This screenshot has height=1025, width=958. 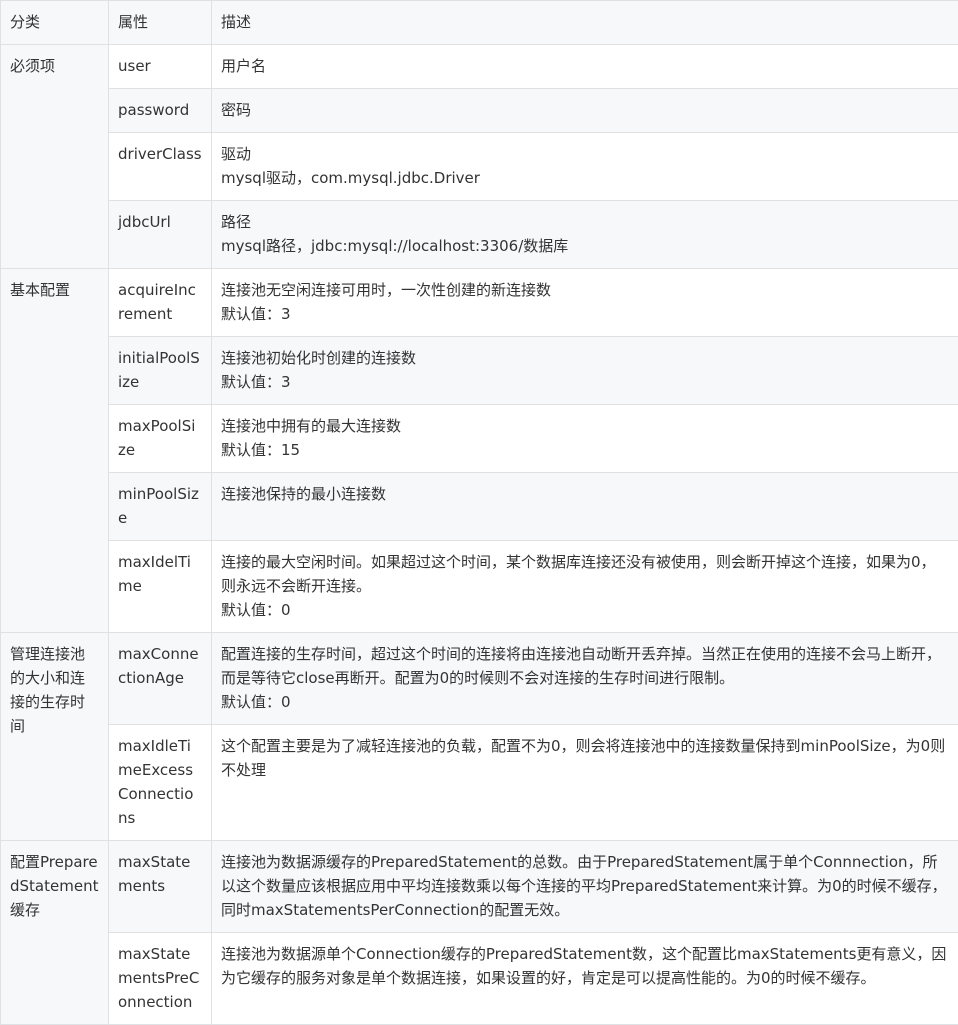 I want to click on category-cell: 配置PreparedStatement缓存, so click(x=55, y=933).